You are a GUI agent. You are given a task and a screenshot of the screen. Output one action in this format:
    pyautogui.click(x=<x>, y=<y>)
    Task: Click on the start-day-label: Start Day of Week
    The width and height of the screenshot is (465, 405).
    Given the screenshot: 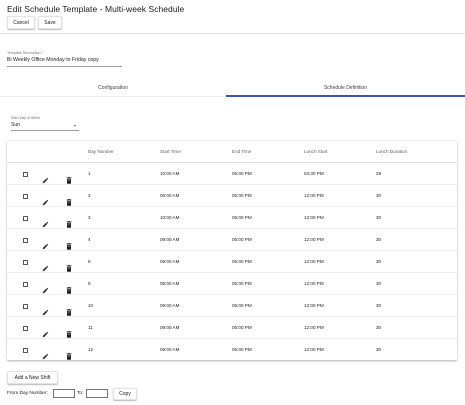 What is the action you would take?
    pyautogui.click(x=26, y=118)
    